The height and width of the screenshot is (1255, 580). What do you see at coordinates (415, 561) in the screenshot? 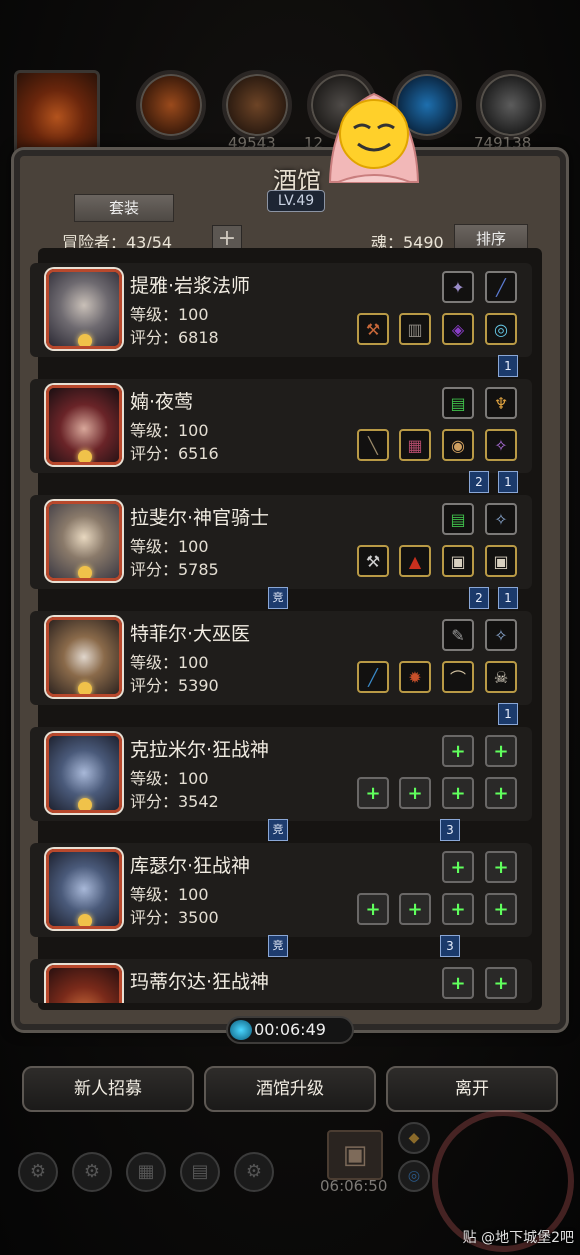
I see `armor-slot-icon: ▲` at bounding box center [415, 561].